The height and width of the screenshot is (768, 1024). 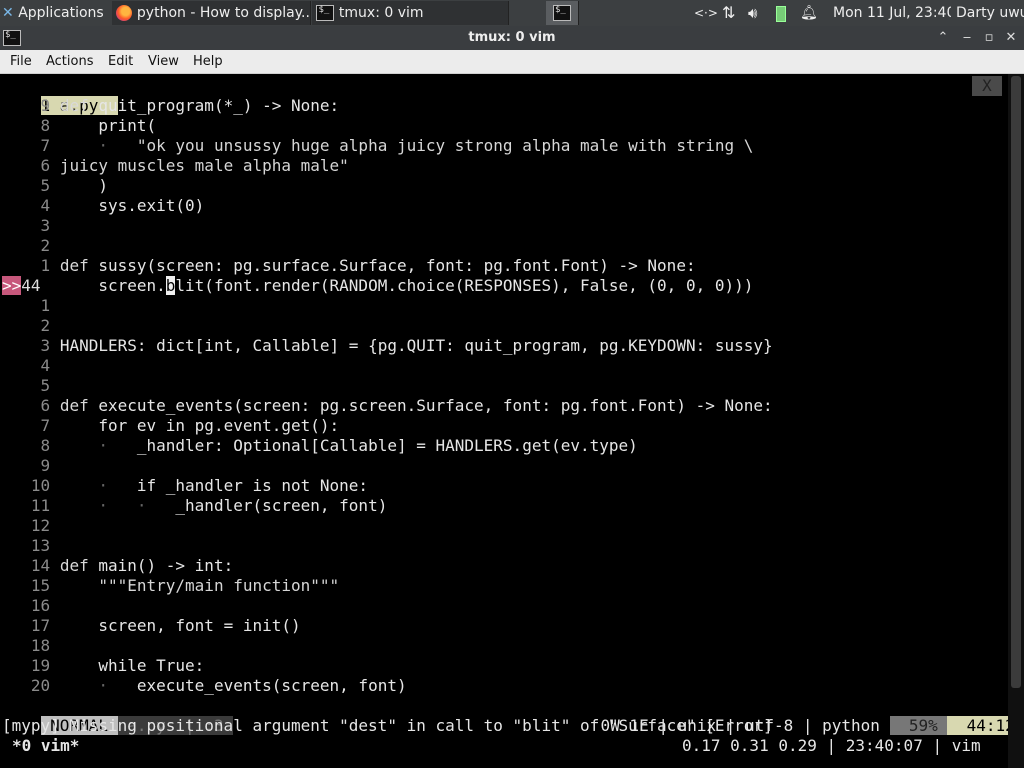 I want to click on code-line: 10 · if _handler is not None:, so click(x=185, y=486).